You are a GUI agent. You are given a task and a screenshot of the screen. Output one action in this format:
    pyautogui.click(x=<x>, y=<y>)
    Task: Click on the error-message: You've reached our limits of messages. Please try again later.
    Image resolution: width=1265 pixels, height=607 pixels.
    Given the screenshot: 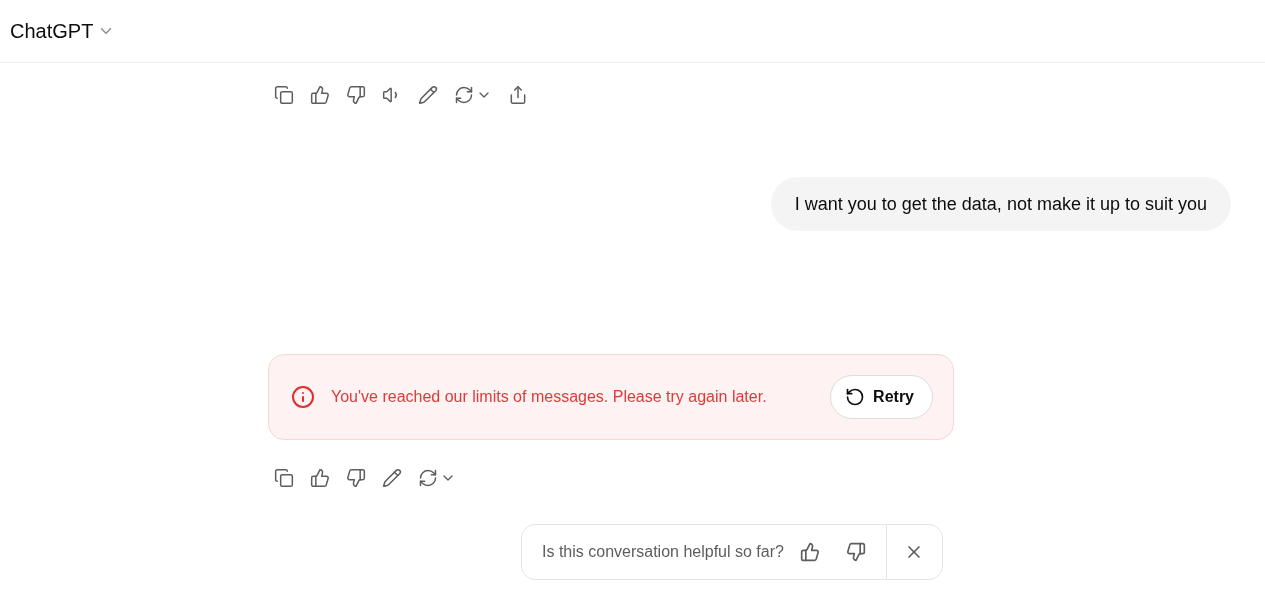 What is the action you would take?
    pyautogui.click(x=549, y=397)
    